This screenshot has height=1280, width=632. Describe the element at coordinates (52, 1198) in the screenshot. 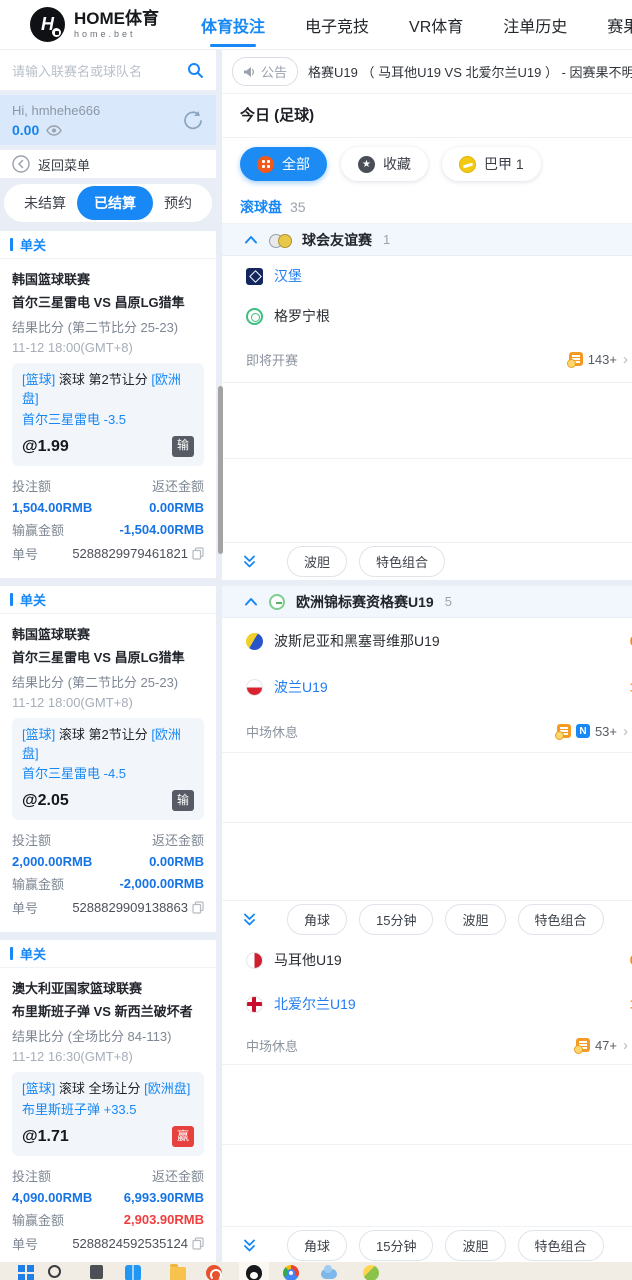

I see `stake-value: 4,090.00RMB` at that location.